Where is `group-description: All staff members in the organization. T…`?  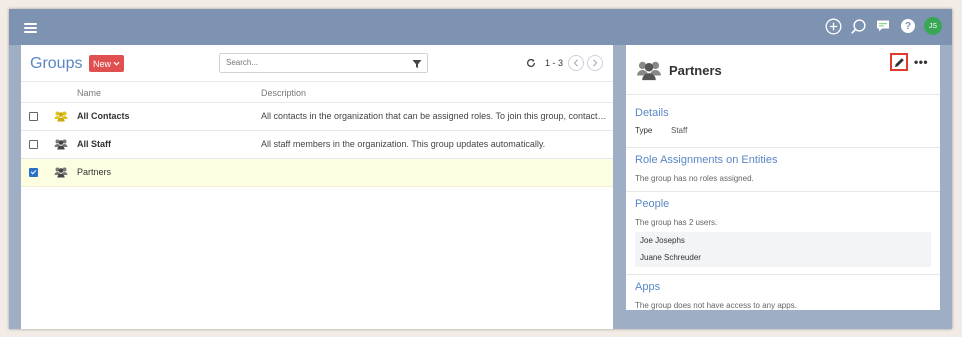 group-description: All staff members in the organization. T… is located at coordinates (403, 144).